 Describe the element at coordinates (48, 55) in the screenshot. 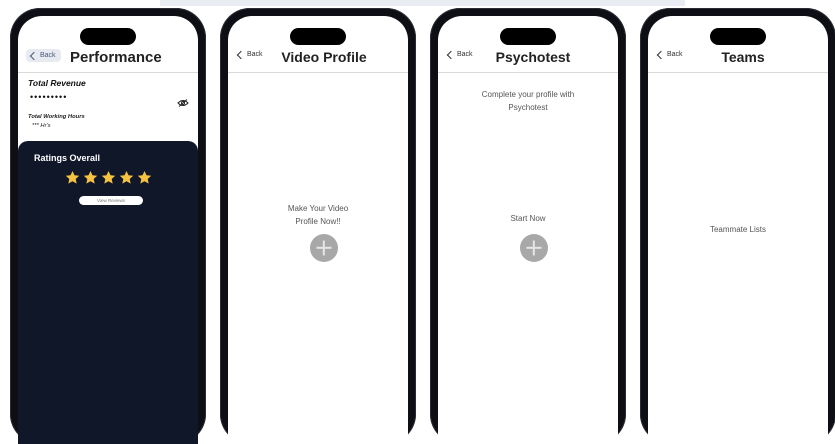

I see `back-label: Back` at that location.